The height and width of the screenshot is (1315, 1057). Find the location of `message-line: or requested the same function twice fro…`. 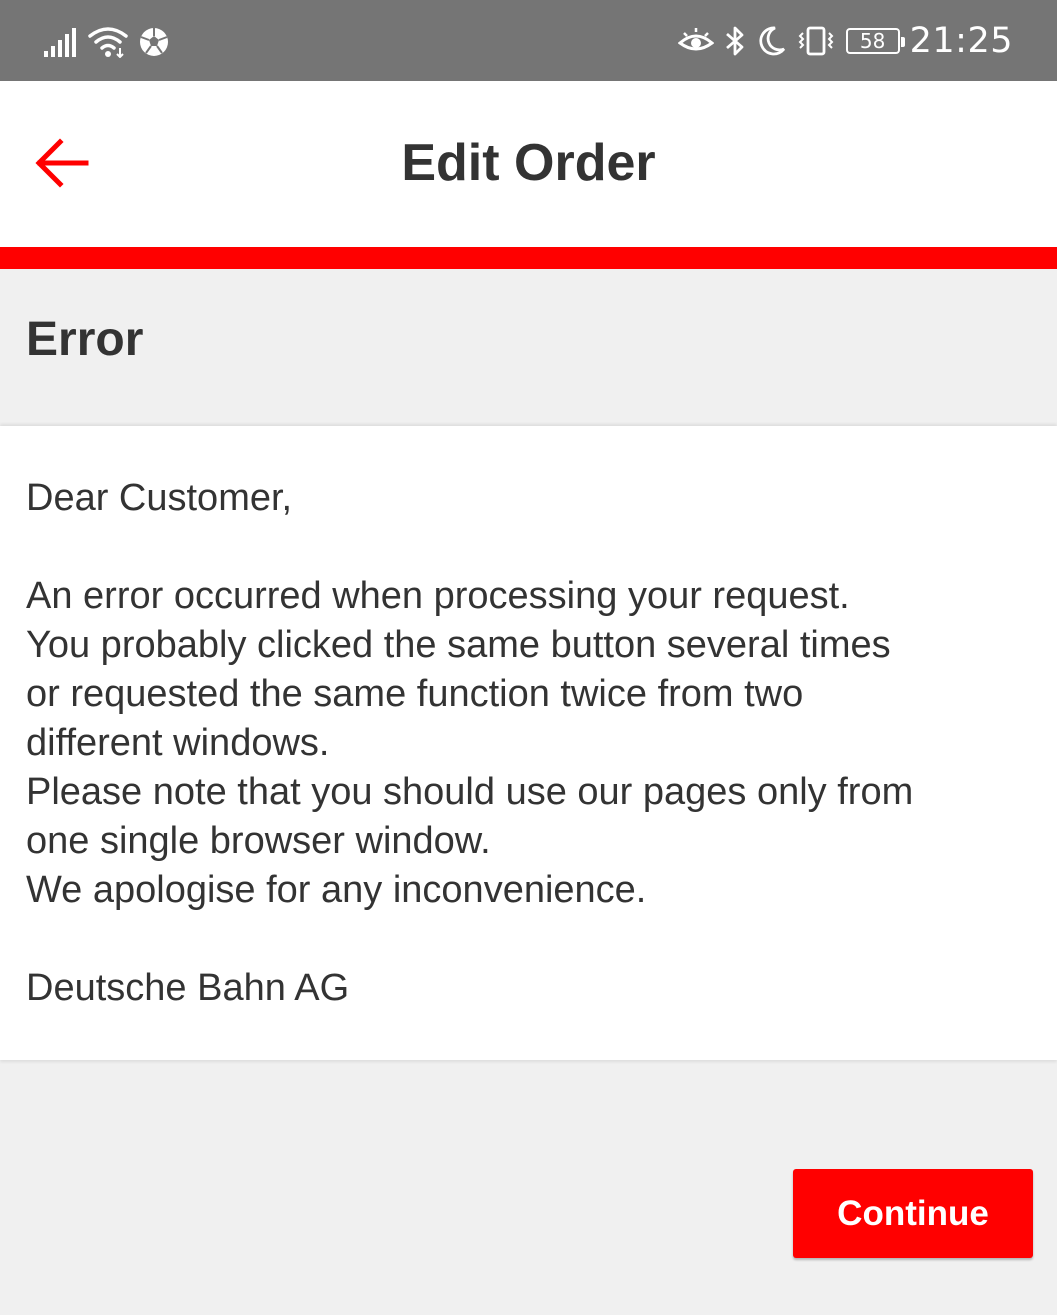

message-line: or requested the same function twice fro… is located at coordinates (415, 694).